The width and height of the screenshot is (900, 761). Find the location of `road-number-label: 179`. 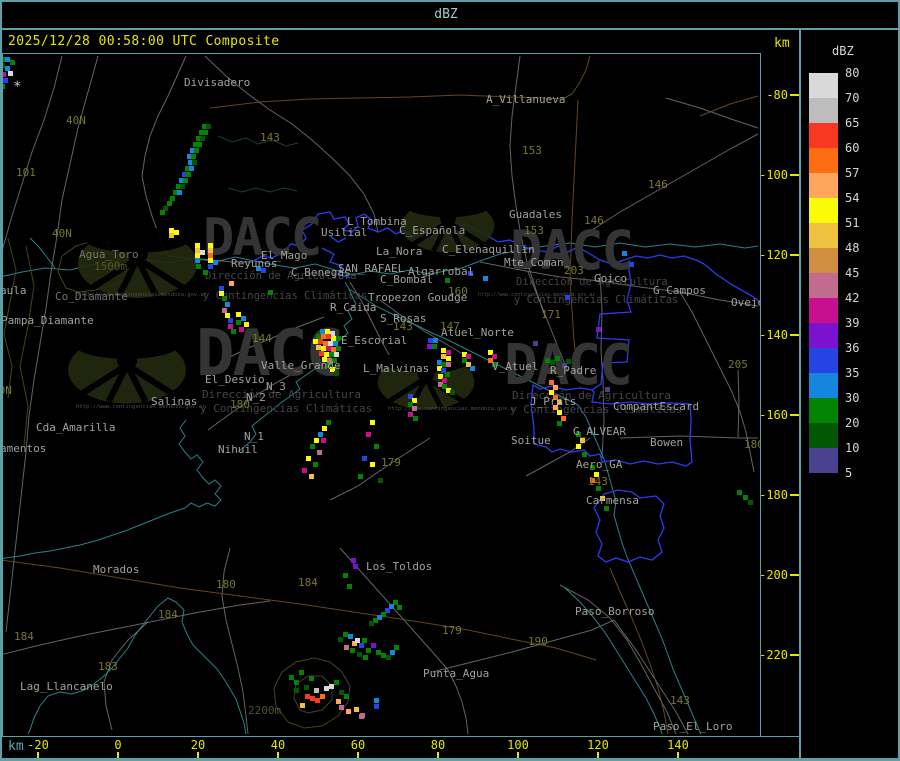

road-number-label: 179 is located at coordinates (452, 630).